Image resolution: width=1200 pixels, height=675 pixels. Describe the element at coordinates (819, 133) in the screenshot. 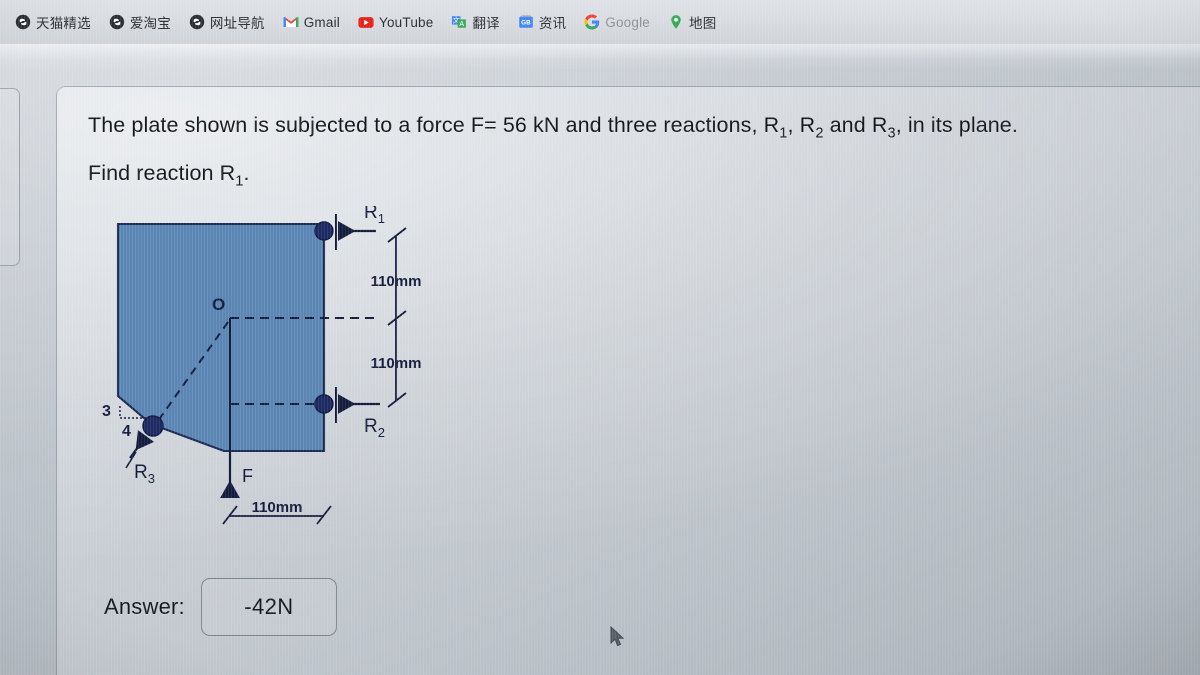

I see `statement-sub-2: 2` at that location.